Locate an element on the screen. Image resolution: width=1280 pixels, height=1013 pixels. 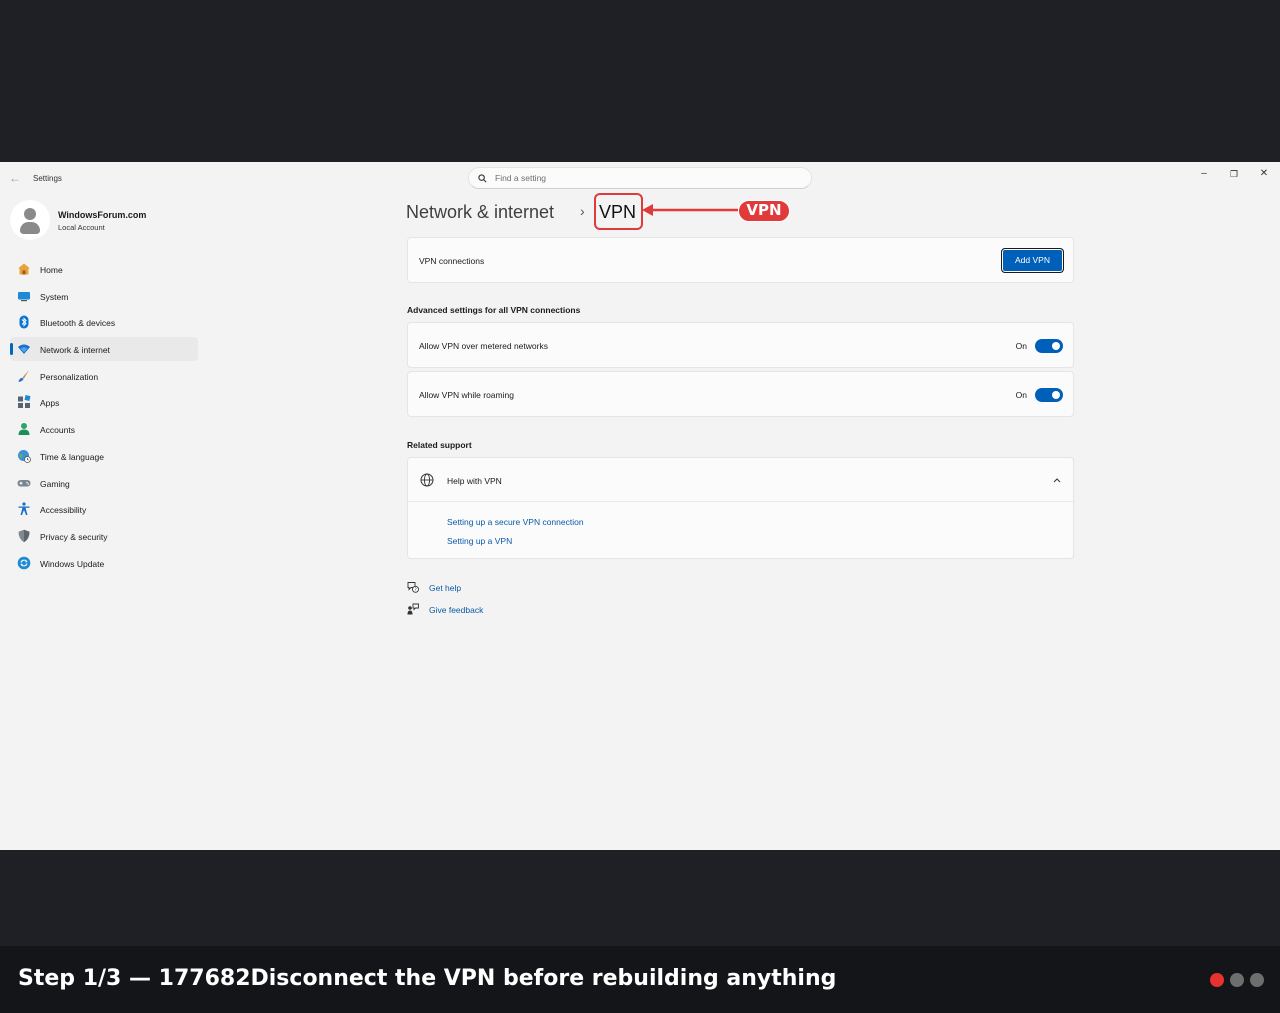
sidebar-item-label: Windows Update is located at coordinates (72, 563).